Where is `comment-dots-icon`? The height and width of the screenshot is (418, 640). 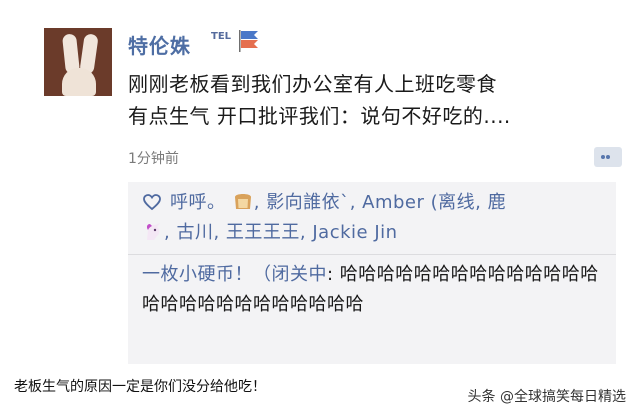 comment-dots-icon is located at coordinates (605, 157).